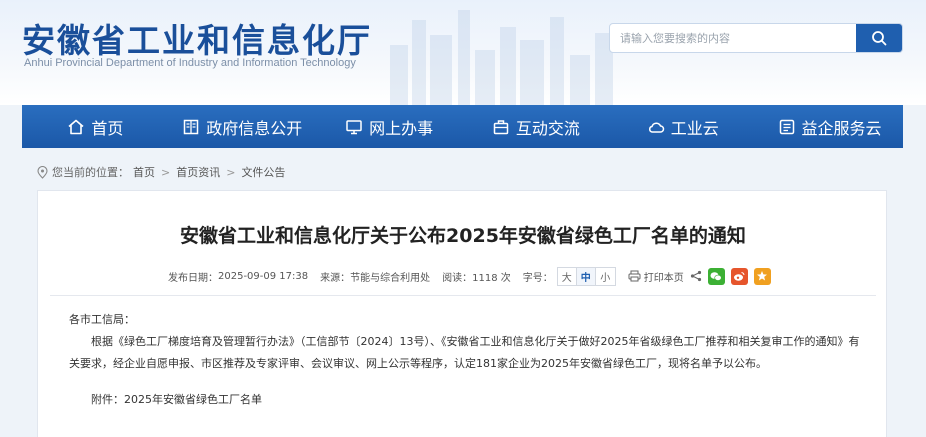 Image resolution: width=926 pixels, height=437 pixels. I want to click on meta-divider, so click(463, 295).